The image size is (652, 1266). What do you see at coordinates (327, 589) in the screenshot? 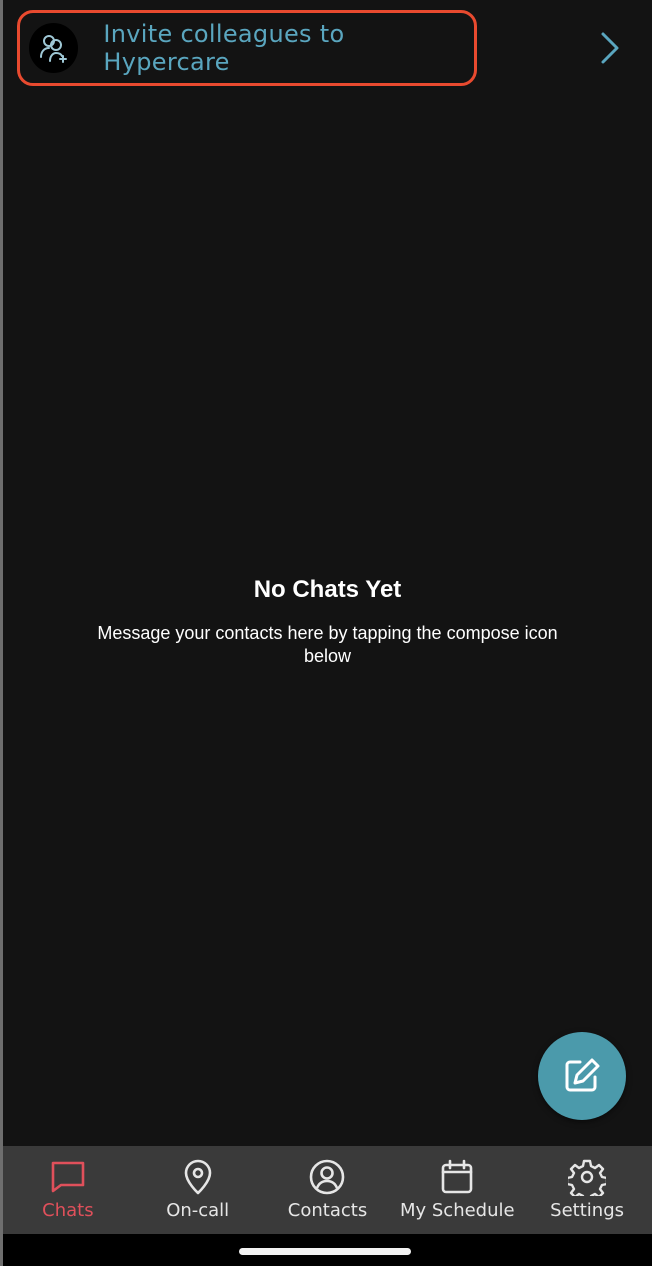
I see `empty-state-title: No Chats Yet` at bounding box center [327, 589].